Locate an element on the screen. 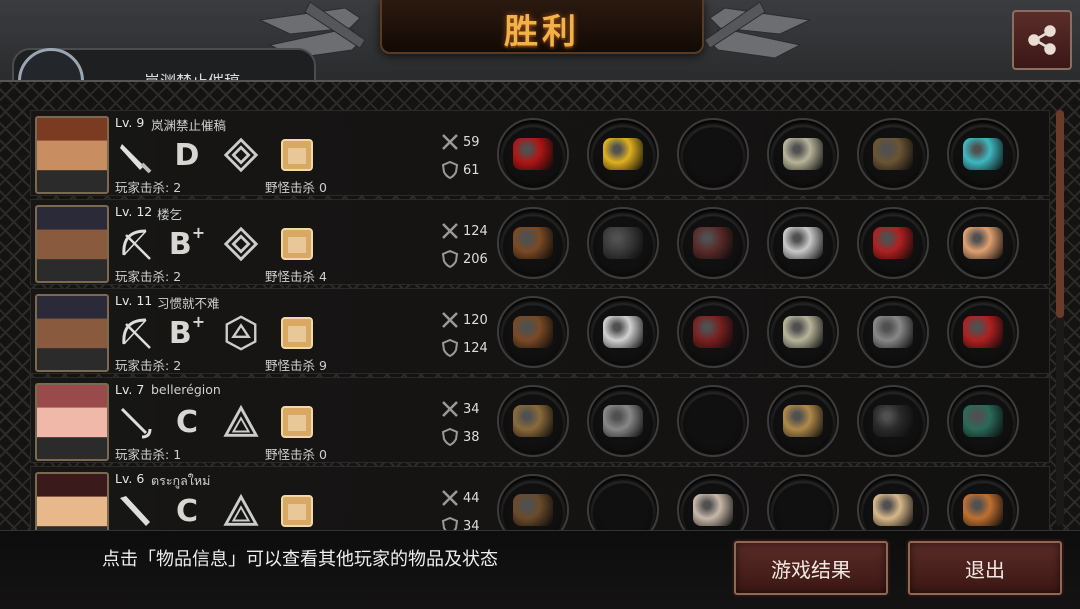  item-slot-baton-item is located at coordinates (983, 421).